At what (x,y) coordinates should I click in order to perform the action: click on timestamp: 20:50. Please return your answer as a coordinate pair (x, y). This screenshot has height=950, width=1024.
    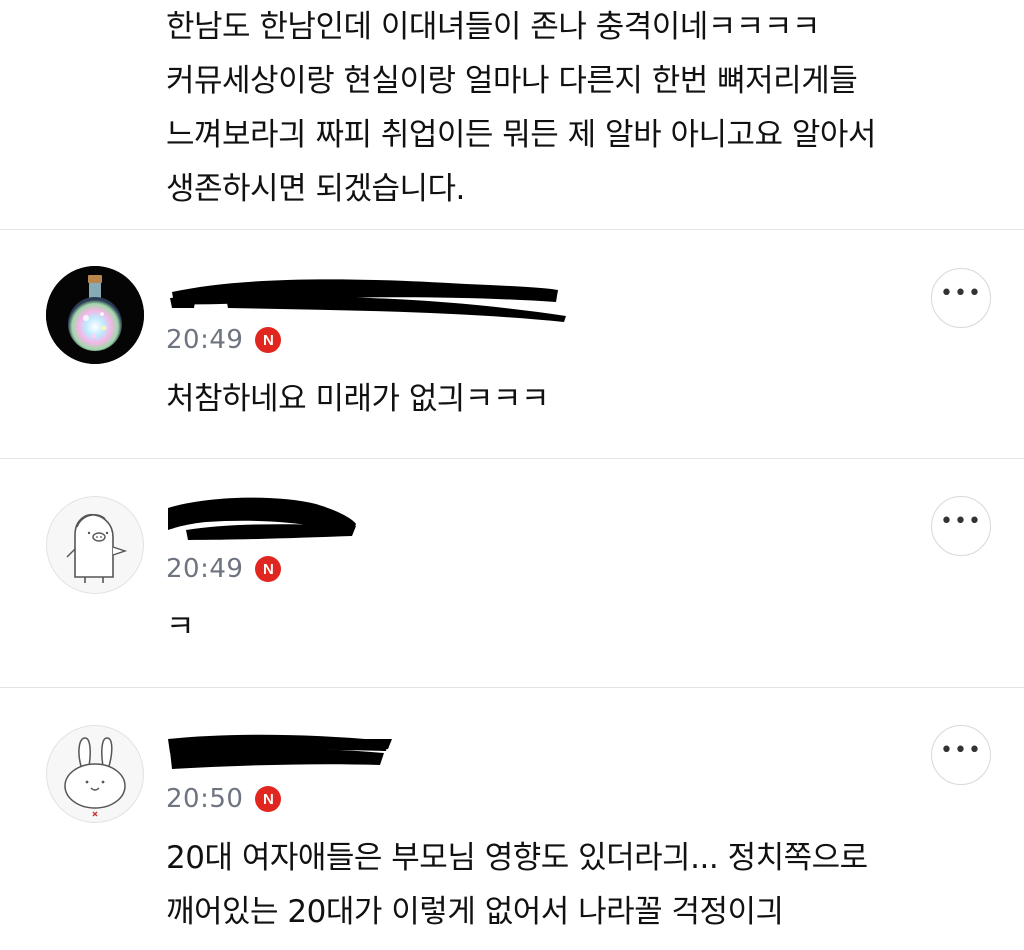
    Looking at the image, I should click on (205, 799).